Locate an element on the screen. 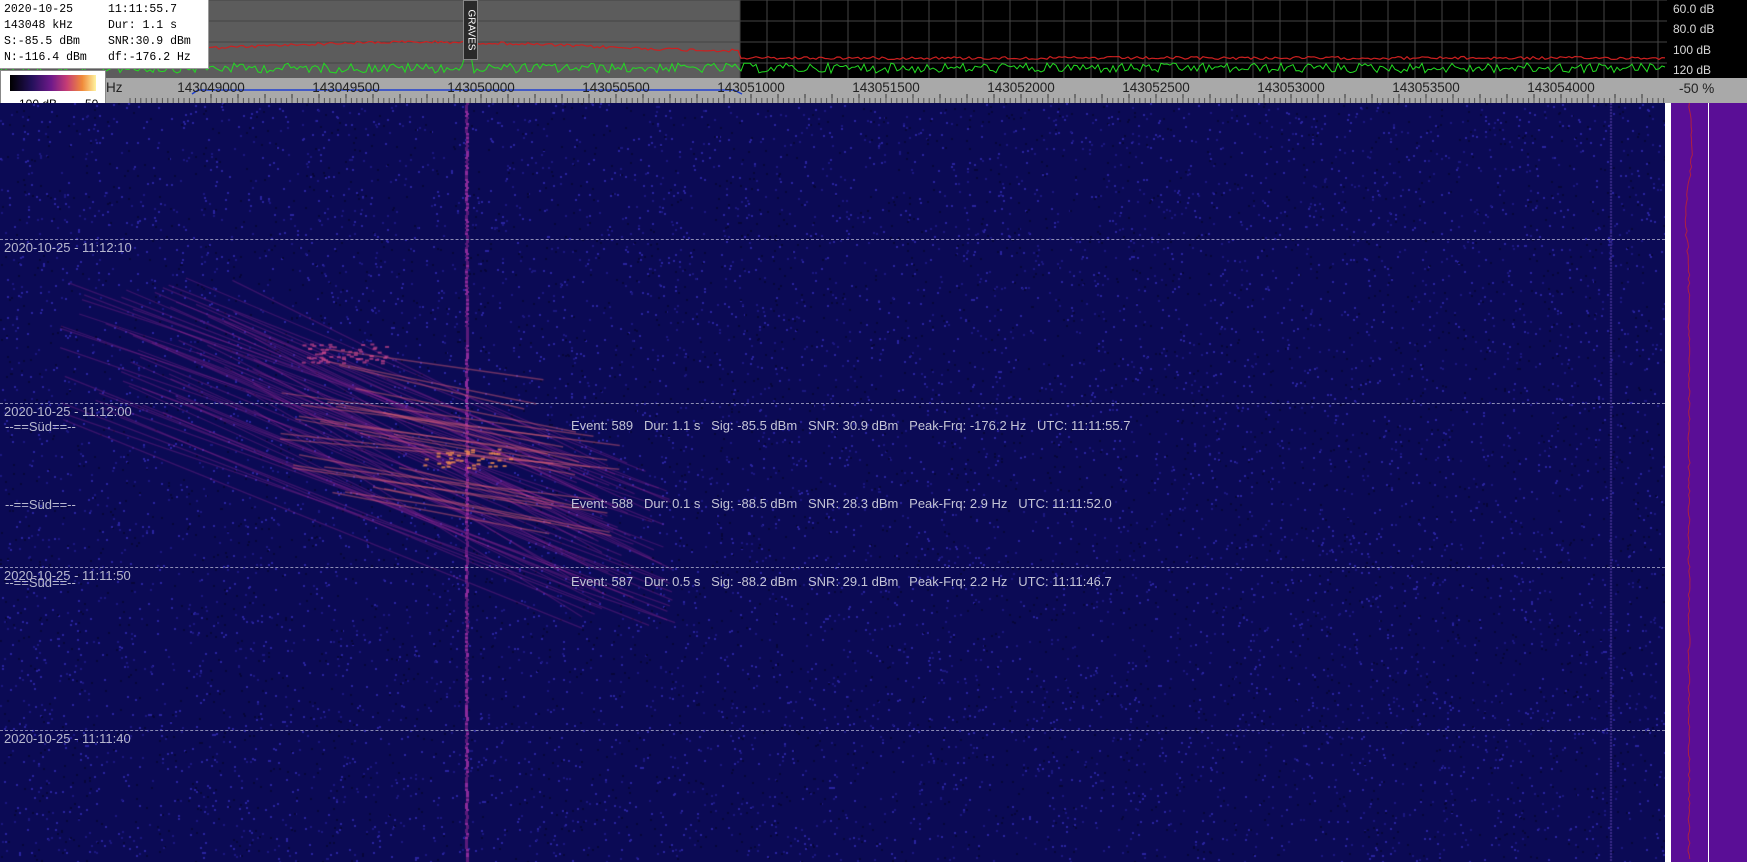  time-label: 2020-10-25 - 11:12:00 is located at coordinates (68, 411).